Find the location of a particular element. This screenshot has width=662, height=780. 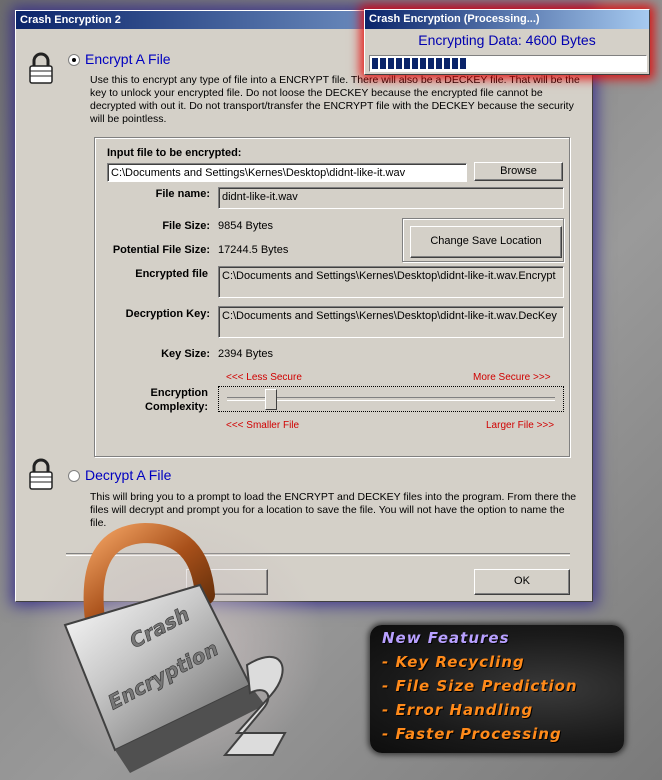

file-size-value: 9854 Bytes is located at coordinates (246, 226).